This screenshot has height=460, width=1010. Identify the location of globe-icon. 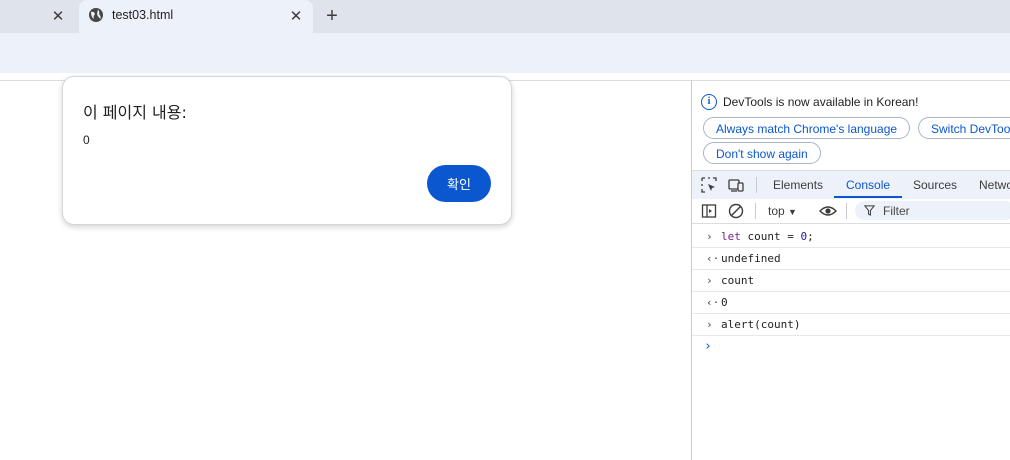
(96, 15).